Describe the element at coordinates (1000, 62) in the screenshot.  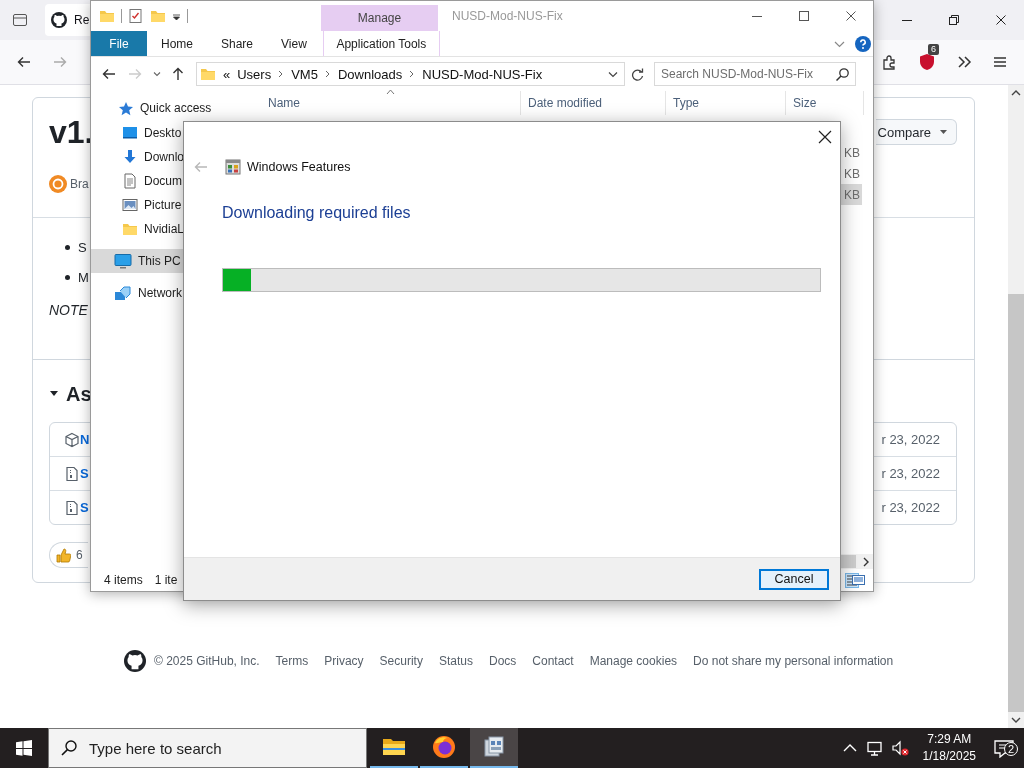
I see `menu-icon` at that location.